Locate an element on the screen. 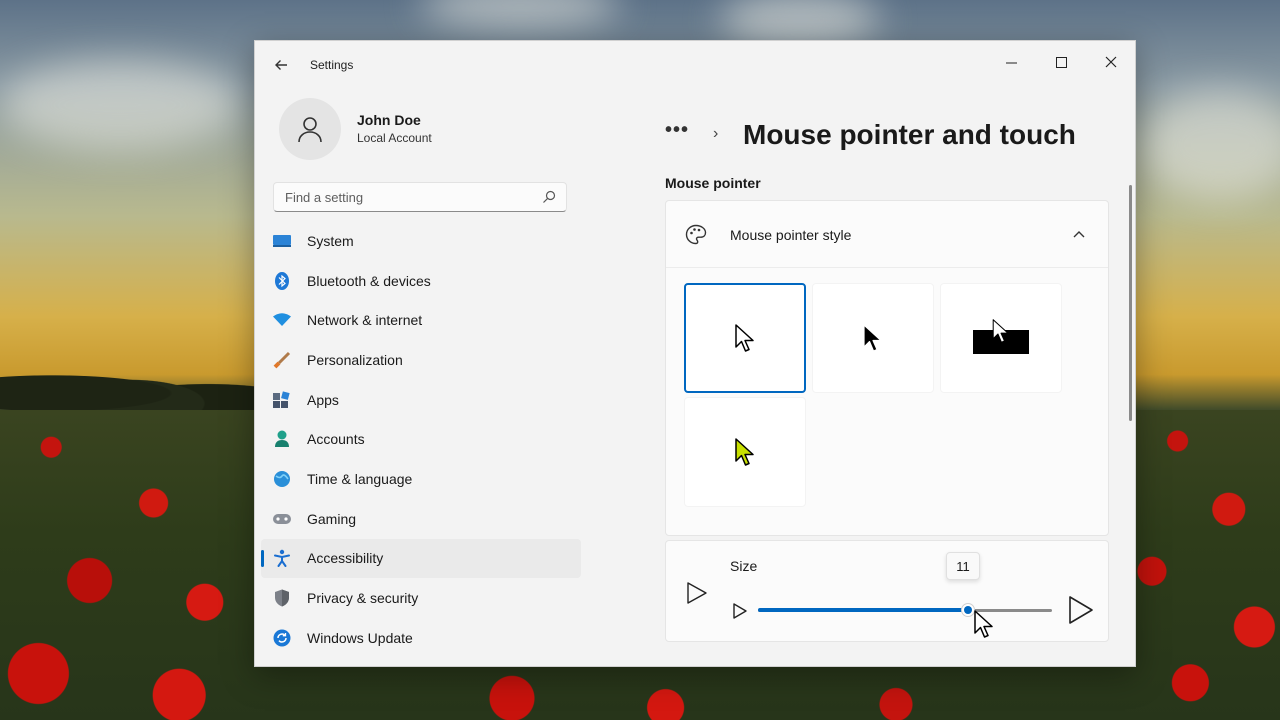 This screenshot has height=720, width=1280. black-cursor-icon is located at coordinates (872, 338).